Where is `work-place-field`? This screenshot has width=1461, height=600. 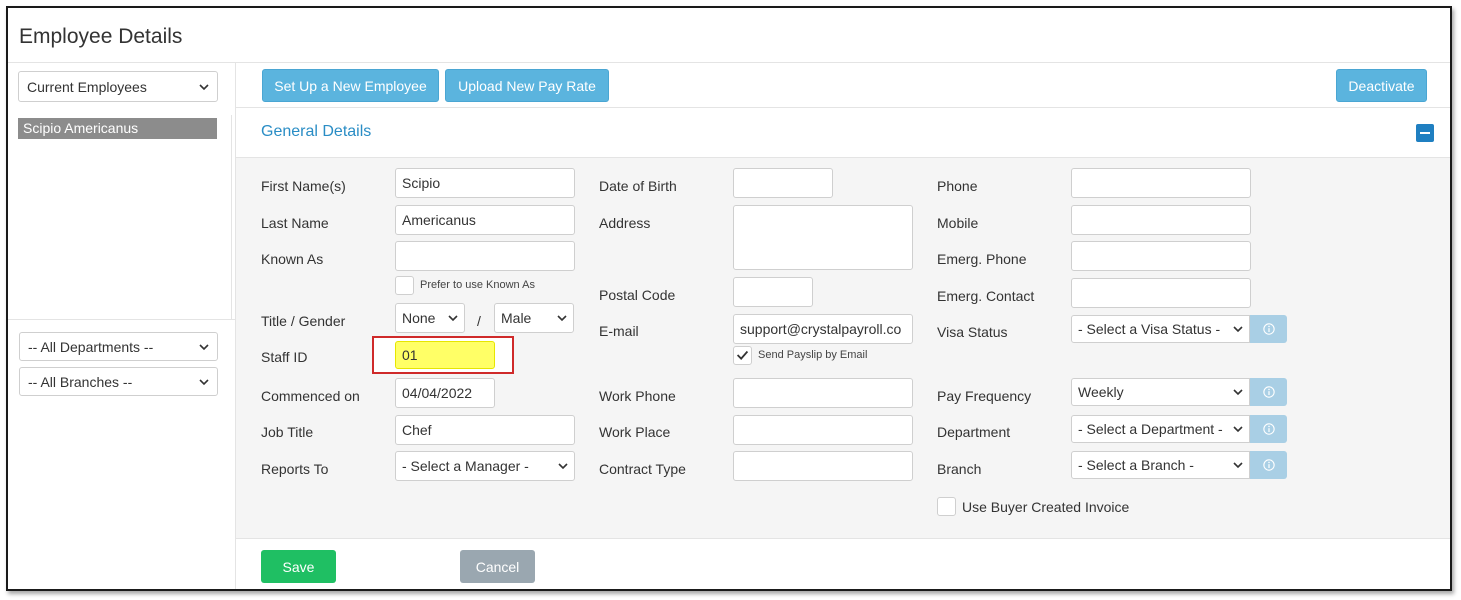
work-place-field is located at coordinates (823, 430).